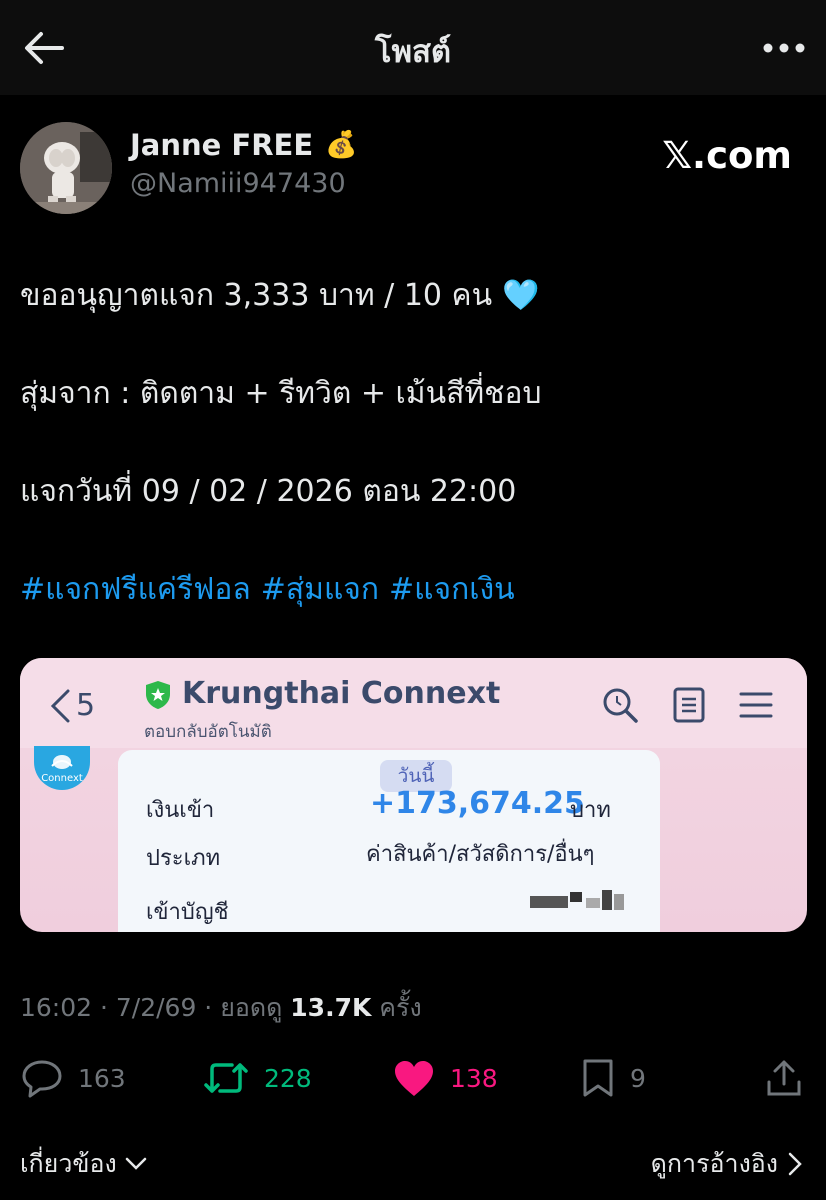 Image resolution: width=826 pixels, height=1200 pixels. What do you see at coordinates (135, 589) in the screenshot?
I see `hashtag-link: #แจกฟรีแค่รีฟอล` at bounding box center [135, 589].